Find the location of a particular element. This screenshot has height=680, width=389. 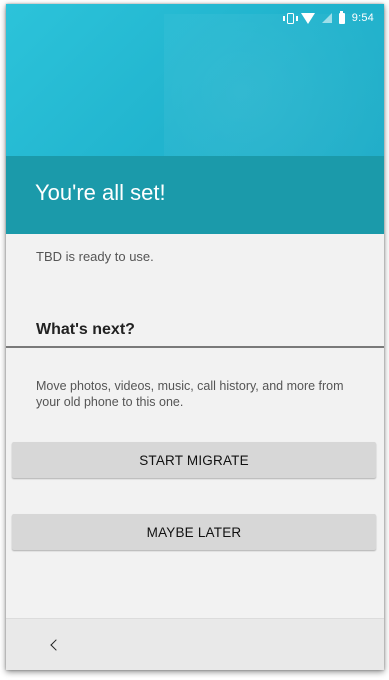

page-title: You're all set! is located at coordinates (100, 192).